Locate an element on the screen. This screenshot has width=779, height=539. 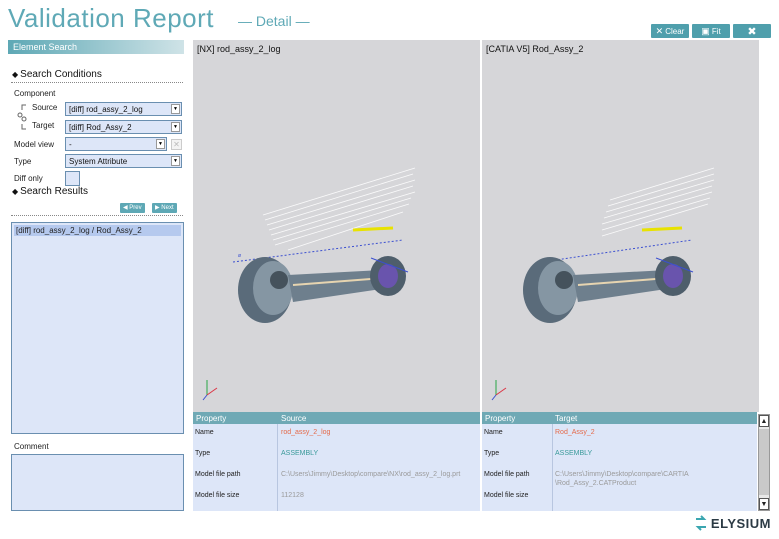
source-select: [diff] rod_assy_2_log ▼ is located at coordinates (123, 109).